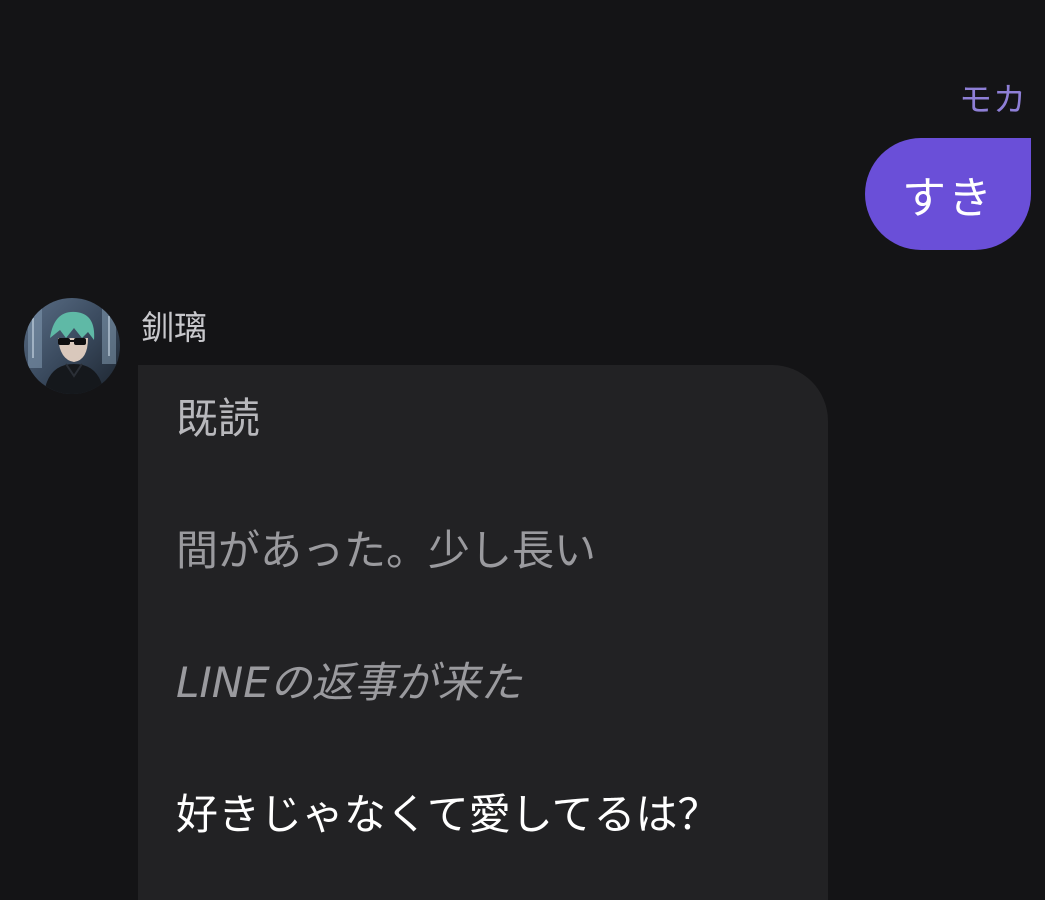  Describe the element at coordinates (948, 198) in the screenshot. I see `outgoing-message-text: すき` at that location.